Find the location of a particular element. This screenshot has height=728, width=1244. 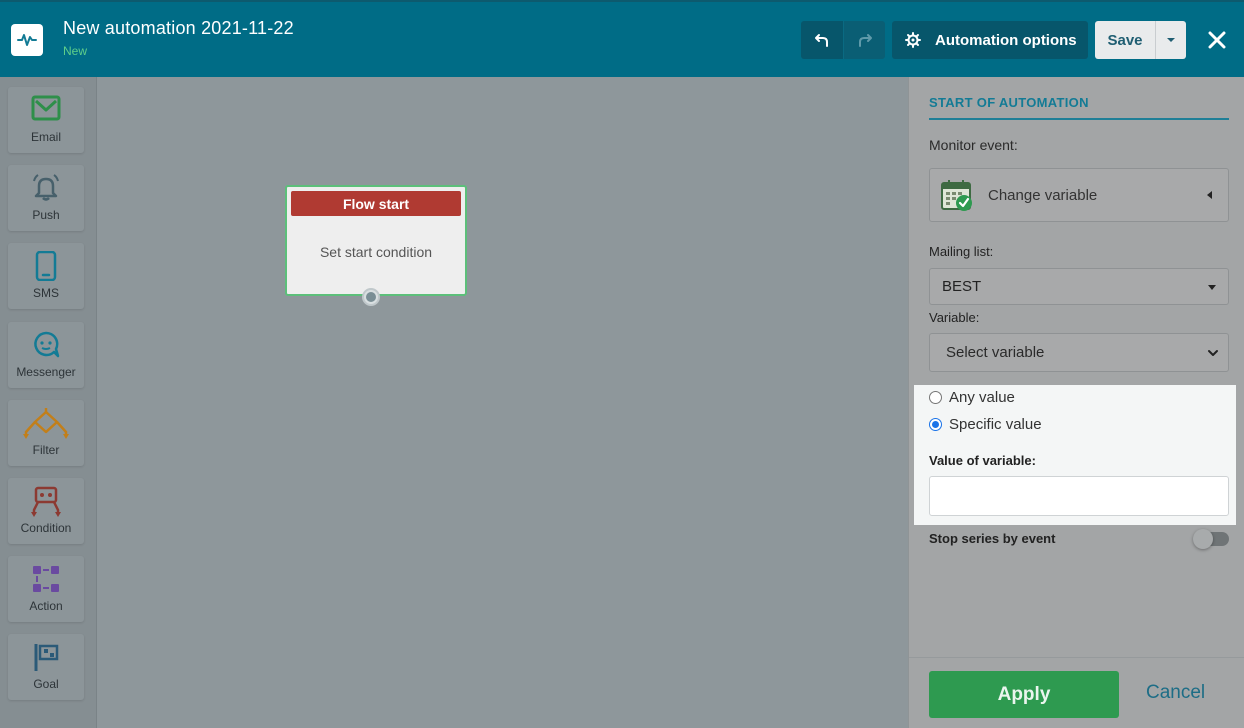

condition-icon is located at coordinates (46, 501).